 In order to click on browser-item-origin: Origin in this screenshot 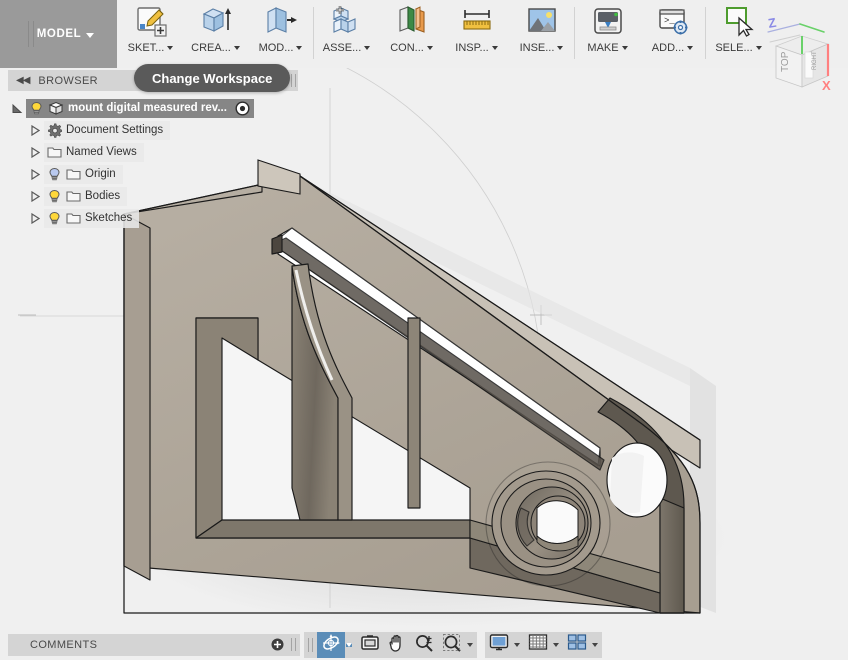, I will do `click(153, 174)`.